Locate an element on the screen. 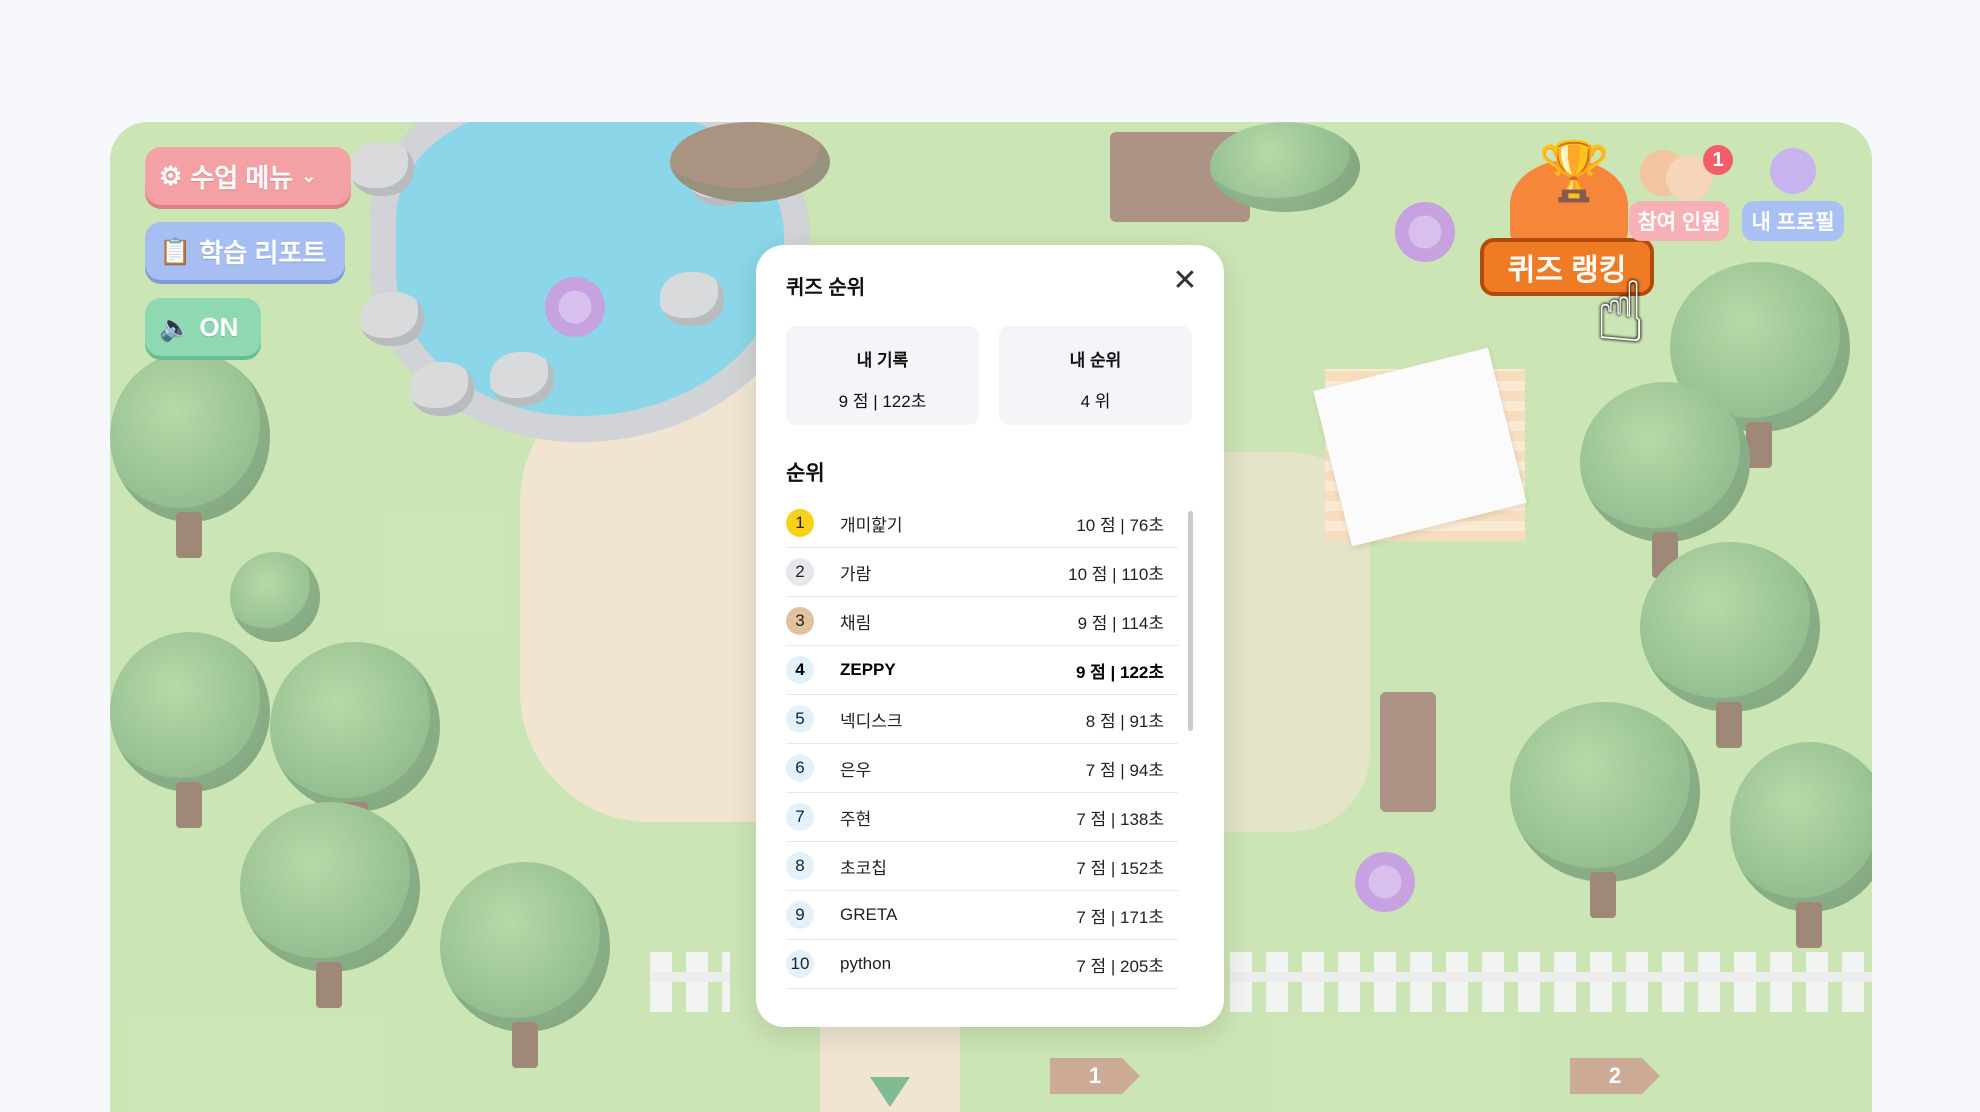 This screenshot has width=1980, height=1112. player-name: 개미핥기 is located at coordinates (871, 525).